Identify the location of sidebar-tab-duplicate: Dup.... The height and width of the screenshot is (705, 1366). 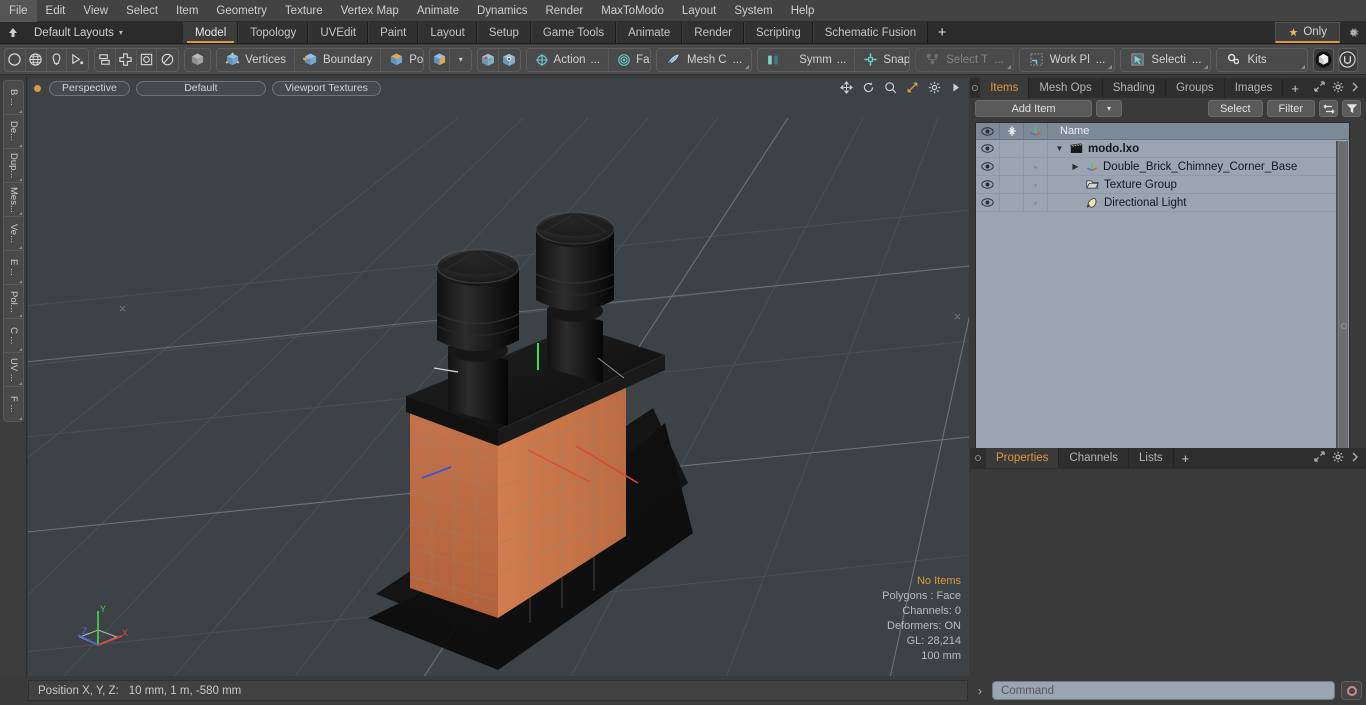
(13, 166).